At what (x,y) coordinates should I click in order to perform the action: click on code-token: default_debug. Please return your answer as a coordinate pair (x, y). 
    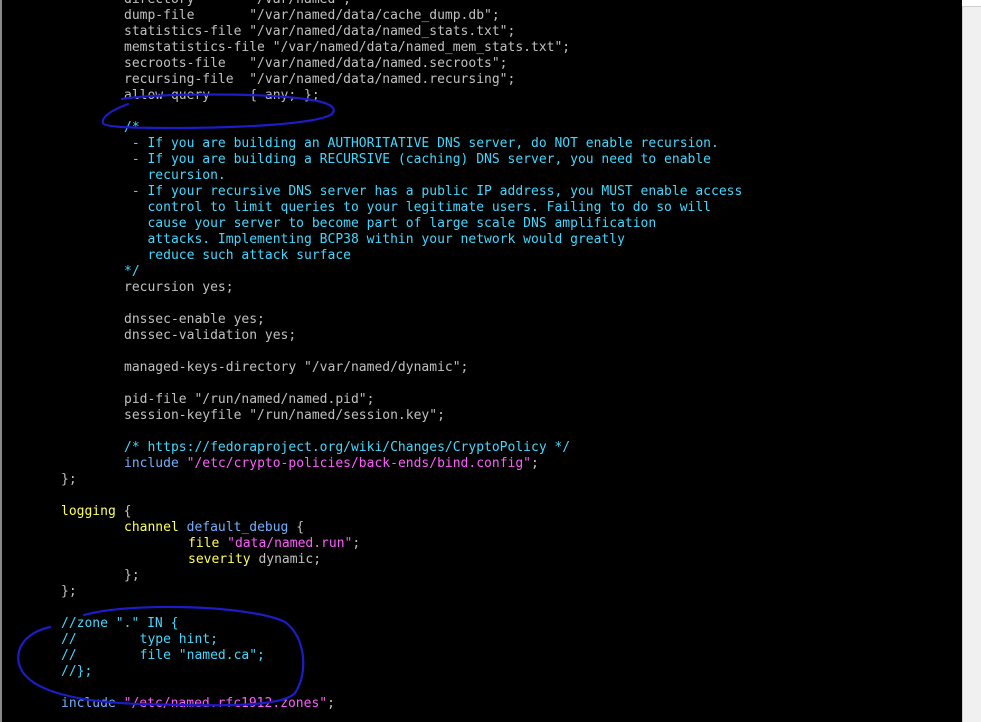
    Looking at the image, I should click on (237, 527).